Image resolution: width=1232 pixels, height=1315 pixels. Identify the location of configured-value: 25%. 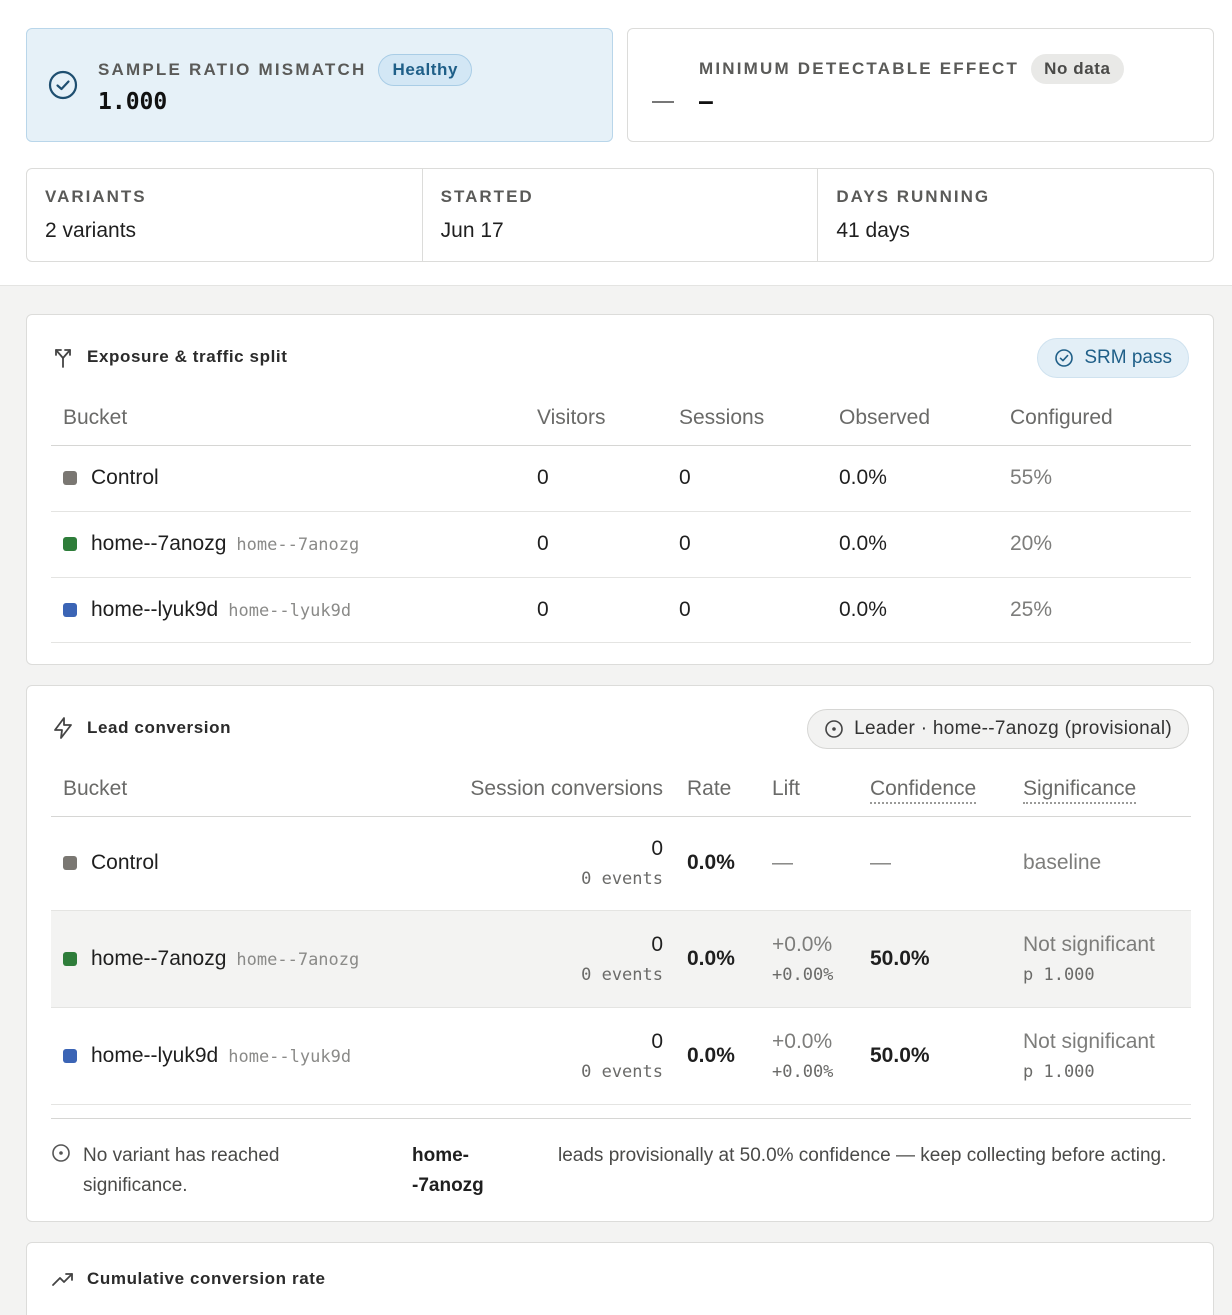
(1094, 610).